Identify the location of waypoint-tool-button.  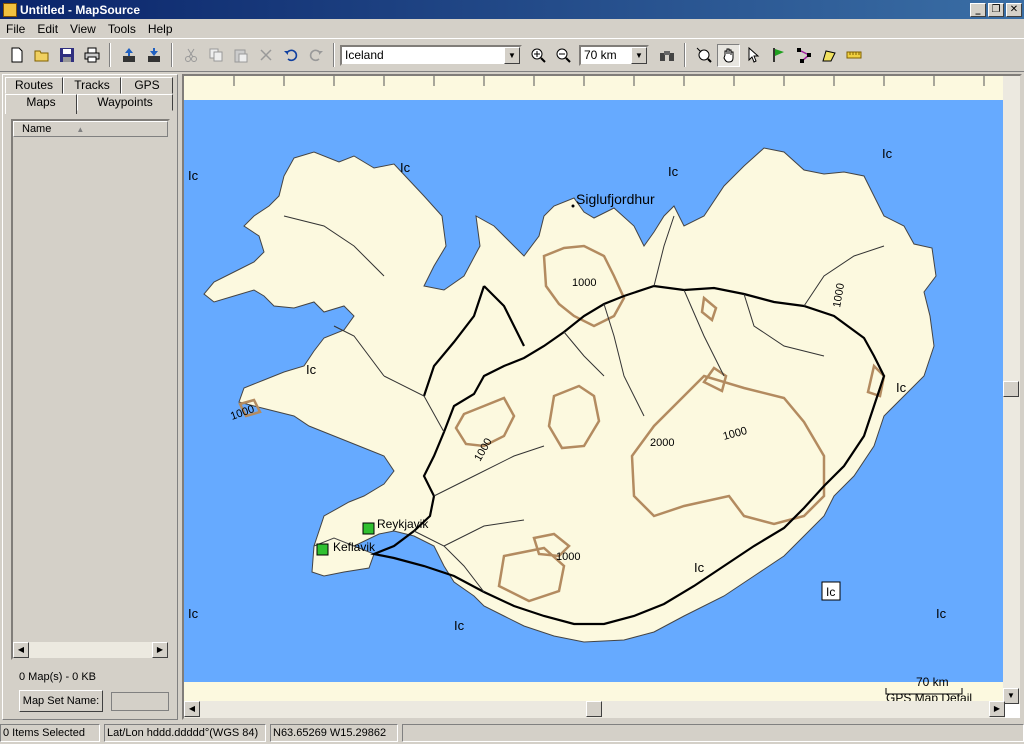
(778, 55).